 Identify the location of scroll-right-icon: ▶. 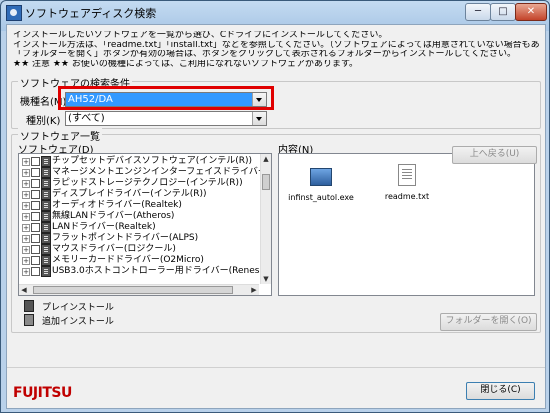
(254, 290).